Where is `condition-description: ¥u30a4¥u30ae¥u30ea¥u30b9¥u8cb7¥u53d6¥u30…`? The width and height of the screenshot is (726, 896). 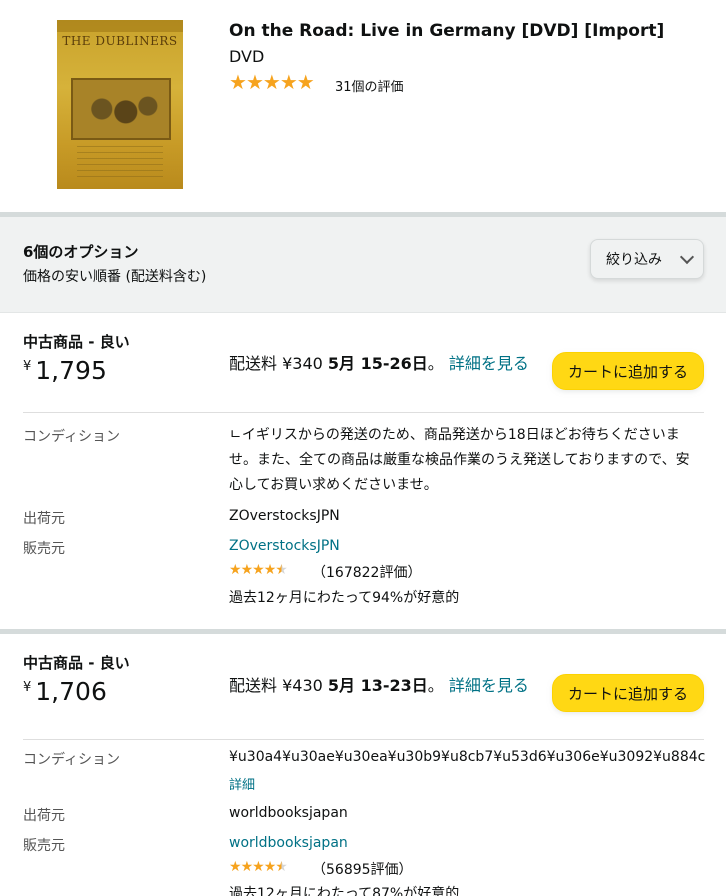
condition-description: ¥u30a4¥u30ae¥u30ea¥u30b9¥u8cb7¥u53d6¥u30… is located at coordinates (467, 757).